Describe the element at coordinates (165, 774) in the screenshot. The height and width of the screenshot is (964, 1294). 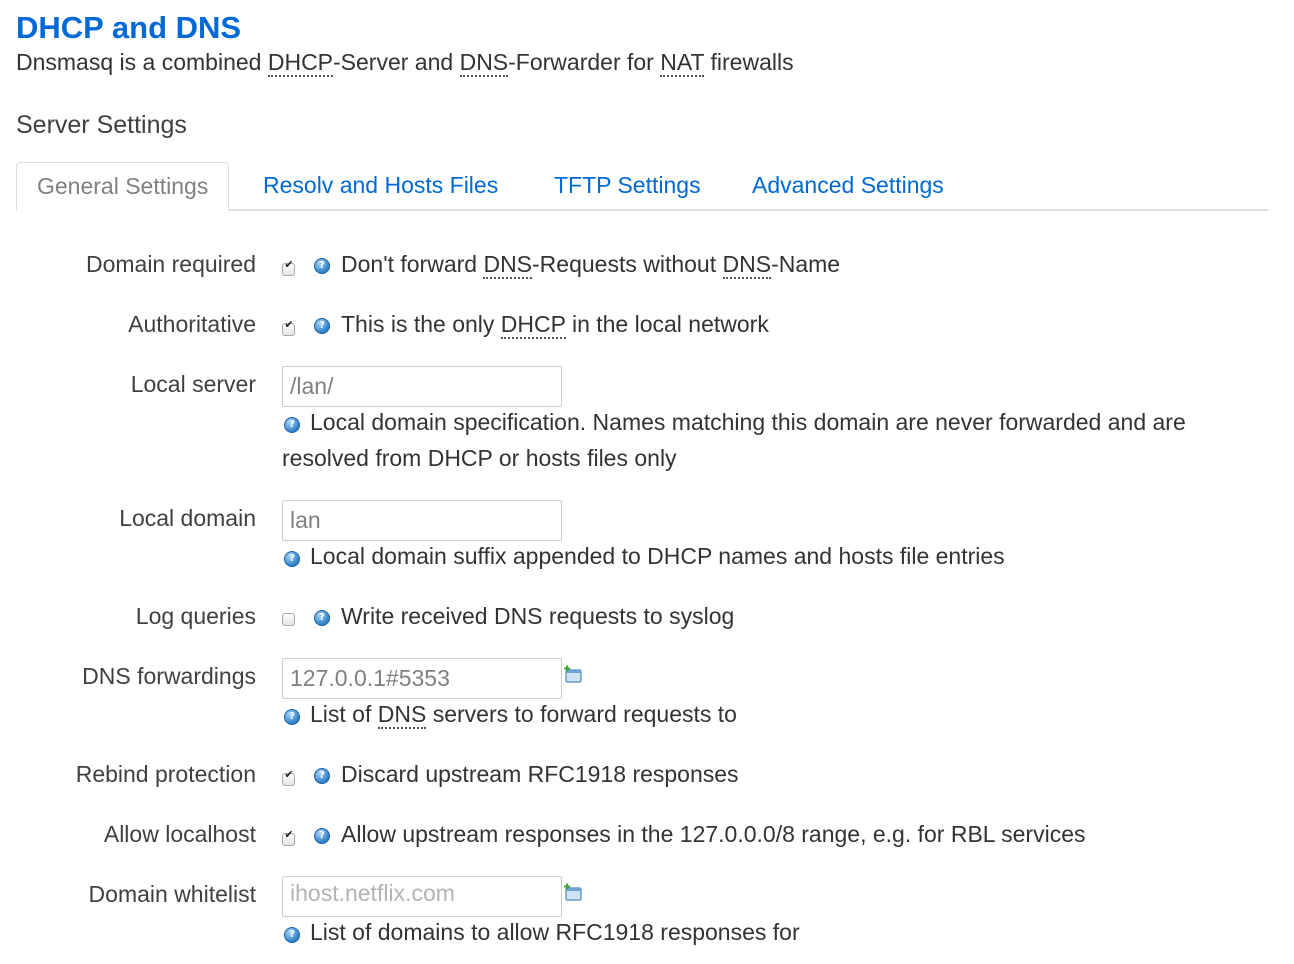
I see `rebind-protection-label: Rebind protection` at that location.